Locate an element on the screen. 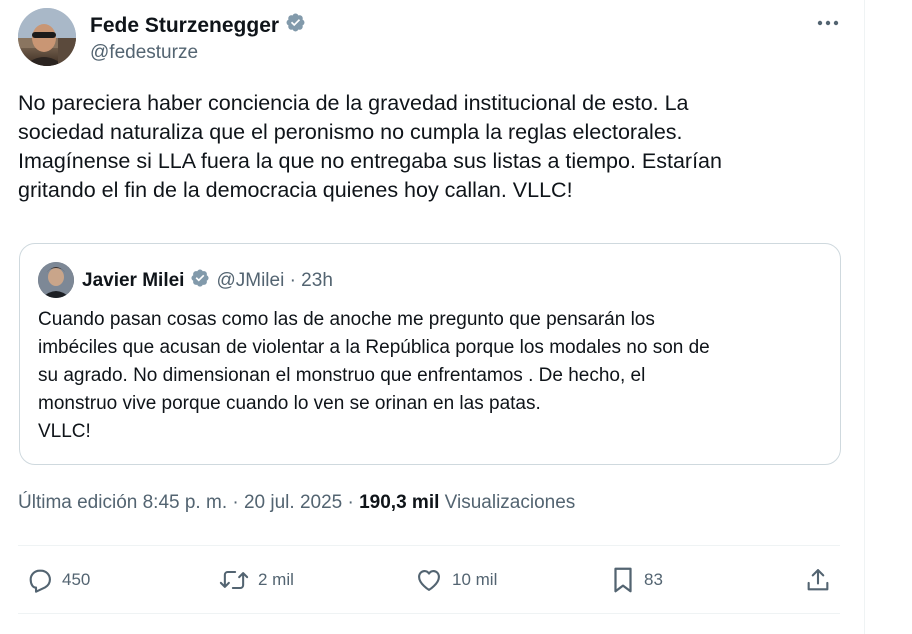 Image resolution: width=912 pixels, height=634 pixels. share-icon is located at coordinates (818, 580).